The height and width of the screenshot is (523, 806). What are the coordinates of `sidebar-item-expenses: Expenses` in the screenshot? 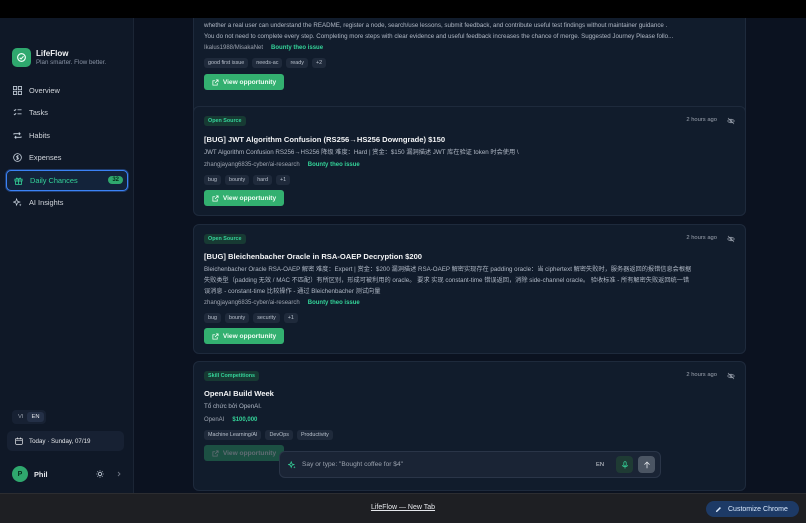 It's located at (67, 157).